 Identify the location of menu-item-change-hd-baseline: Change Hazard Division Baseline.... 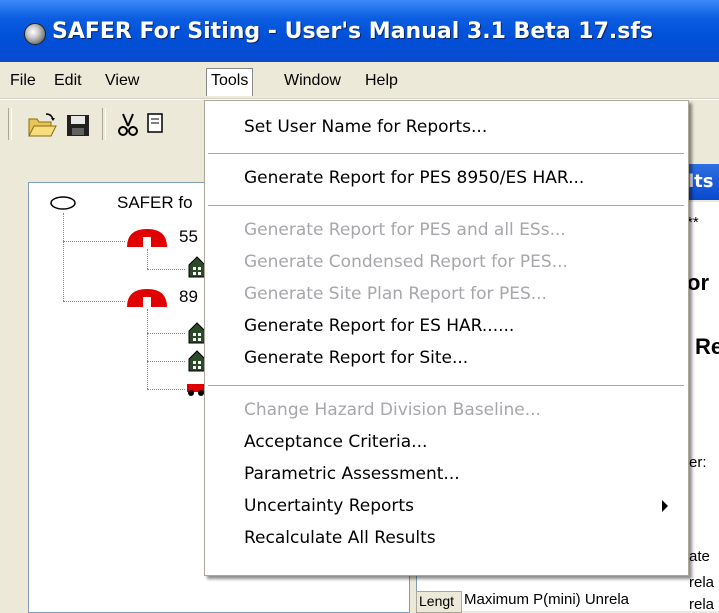
(392, 410).